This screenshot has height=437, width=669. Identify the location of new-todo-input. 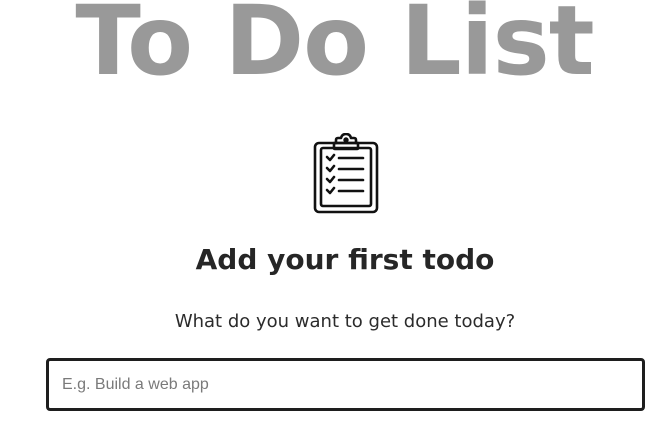
(345, 384).